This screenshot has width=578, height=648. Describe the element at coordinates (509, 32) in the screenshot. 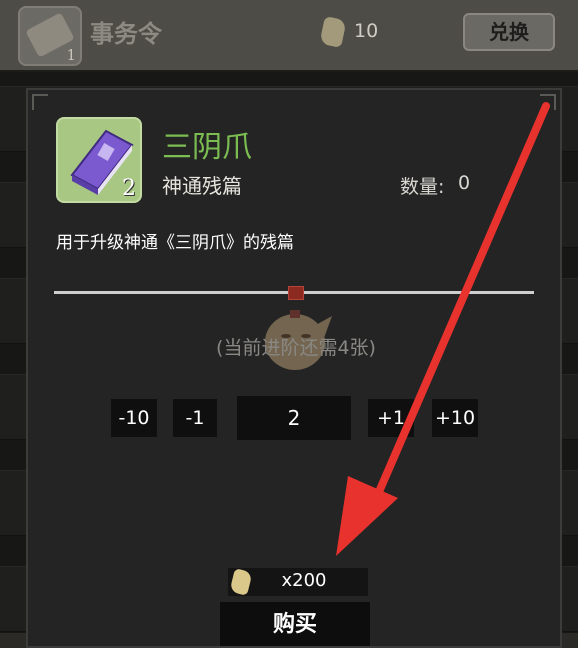

I see `exchange-button: 兑换` at that location.